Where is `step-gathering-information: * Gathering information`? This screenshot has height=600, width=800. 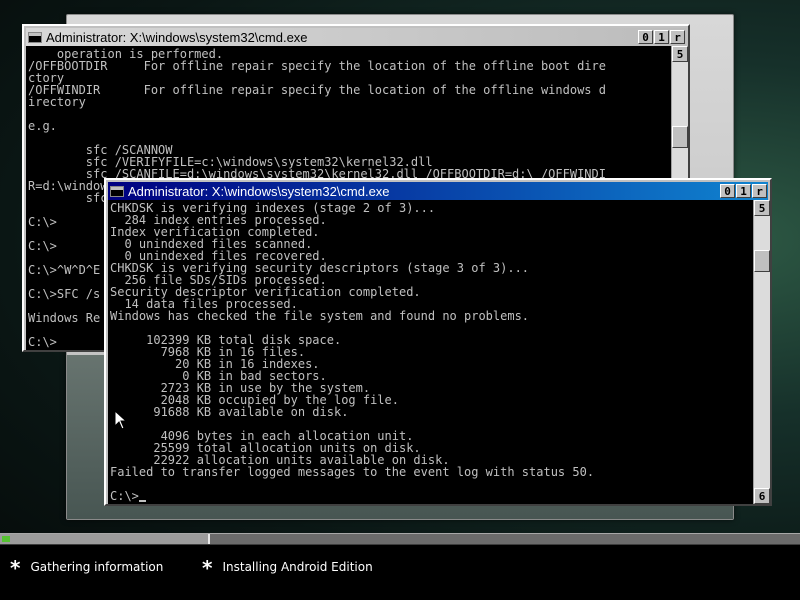
step-gathering-information: * Gathering information is located at coordinates (86, 568).